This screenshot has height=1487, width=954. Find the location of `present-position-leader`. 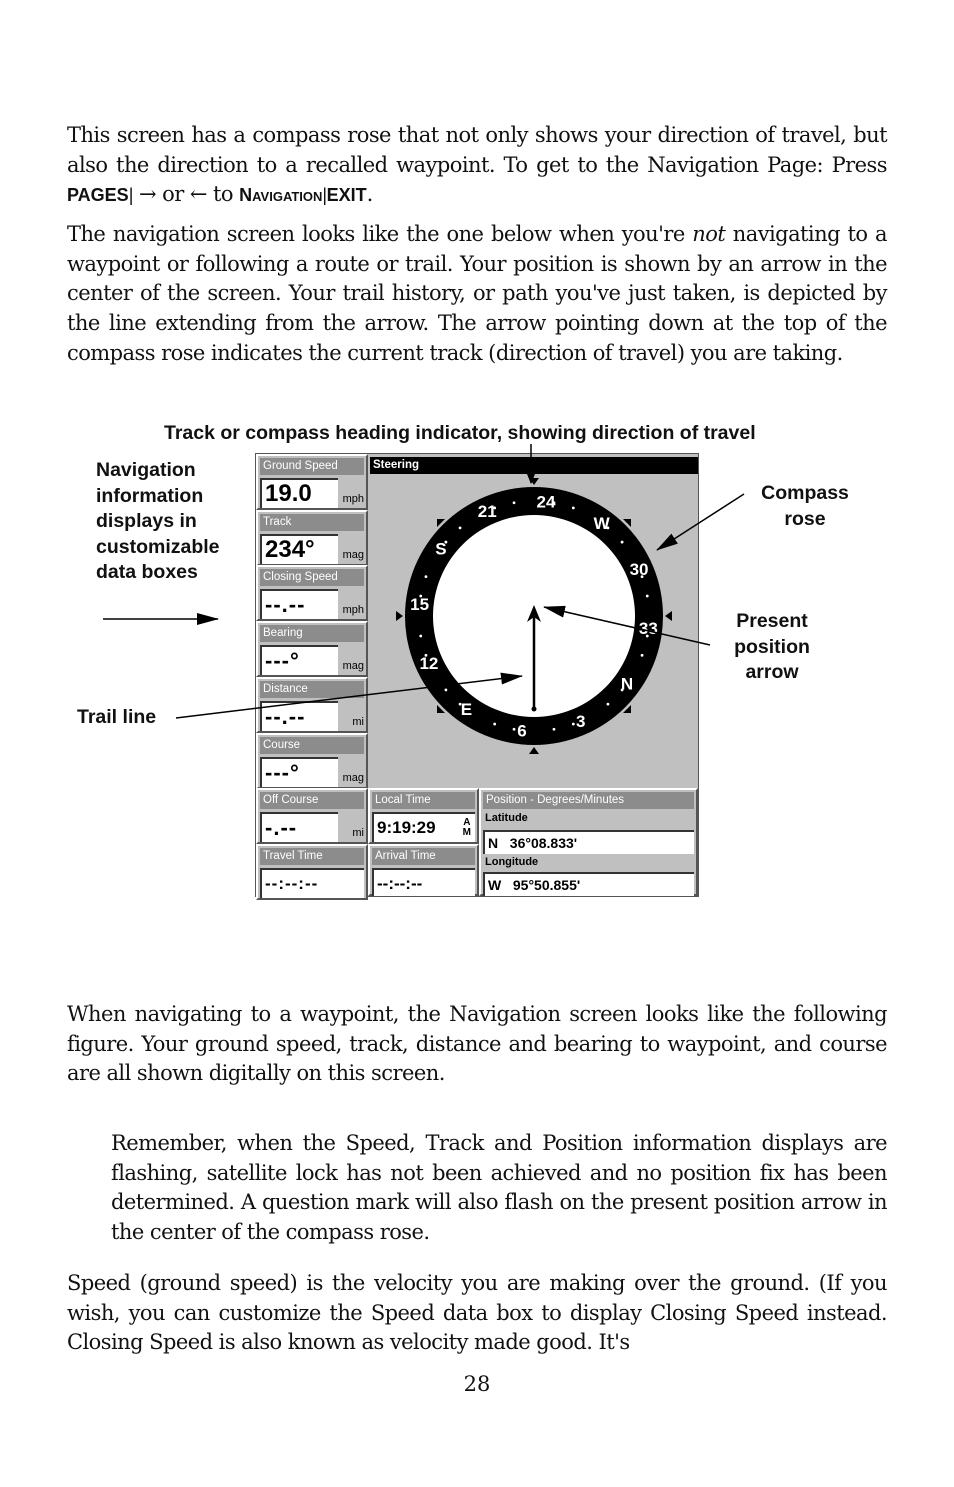

present-position-leader is located at coordinates (627, 625).